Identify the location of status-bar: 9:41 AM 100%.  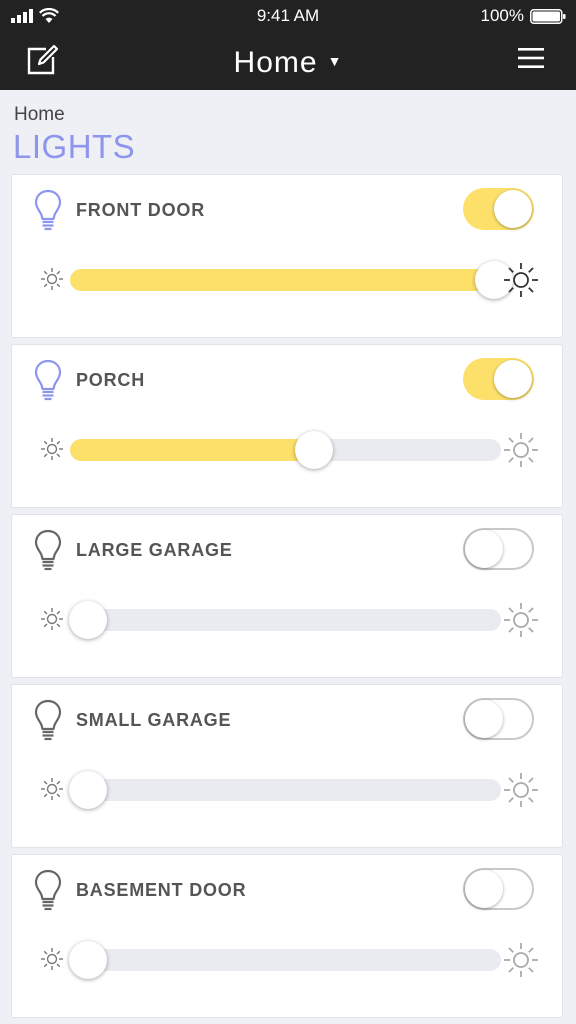
(288, 16).